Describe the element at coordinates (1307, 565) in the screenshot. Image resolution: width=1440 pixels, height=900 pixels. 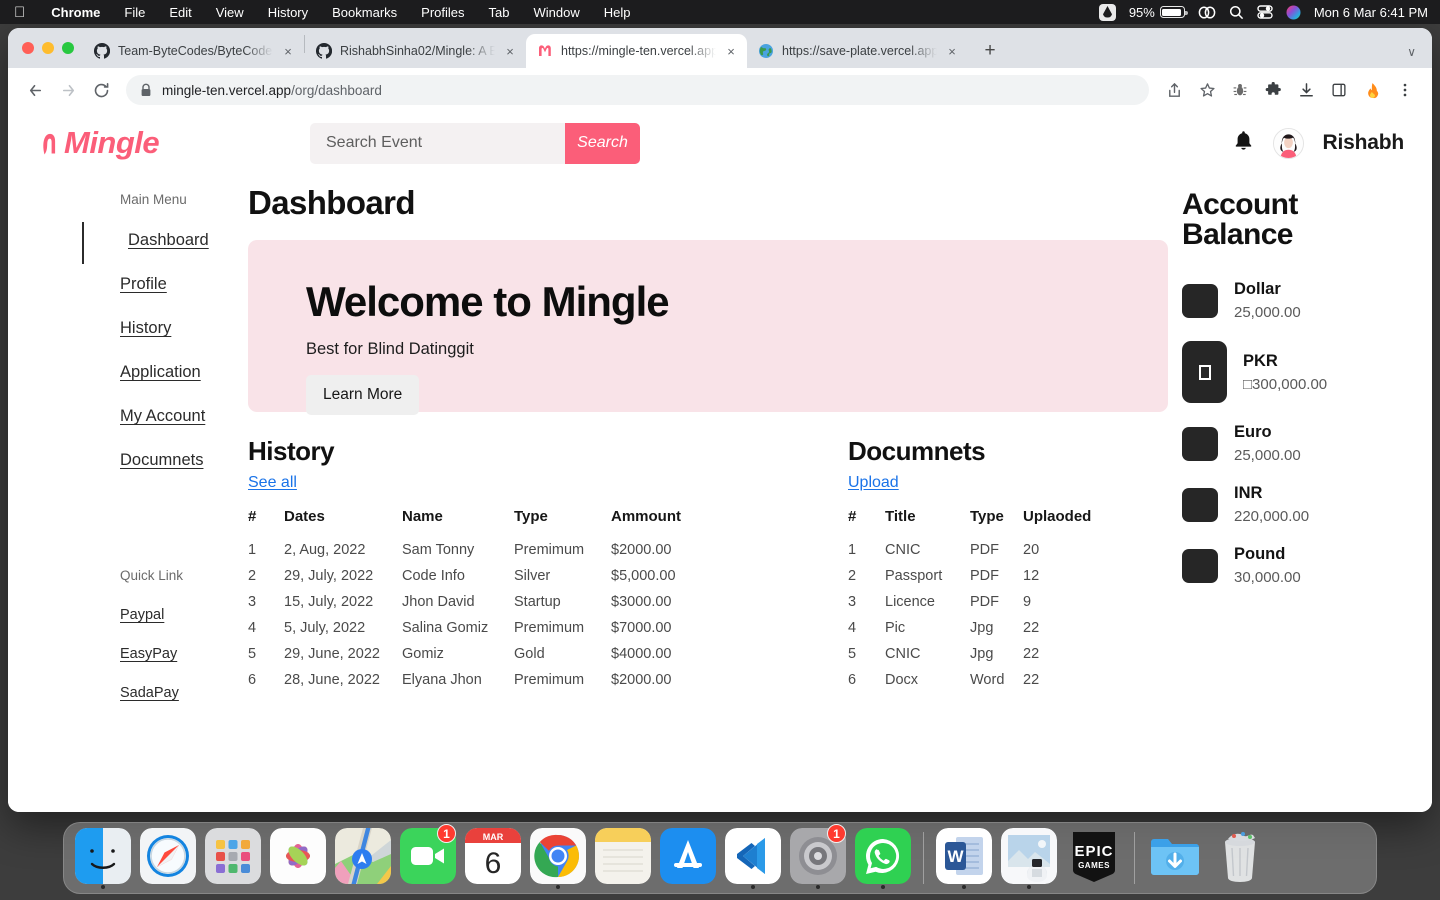
I see `balance-row-pound: Pound 30,000.00` at that location.